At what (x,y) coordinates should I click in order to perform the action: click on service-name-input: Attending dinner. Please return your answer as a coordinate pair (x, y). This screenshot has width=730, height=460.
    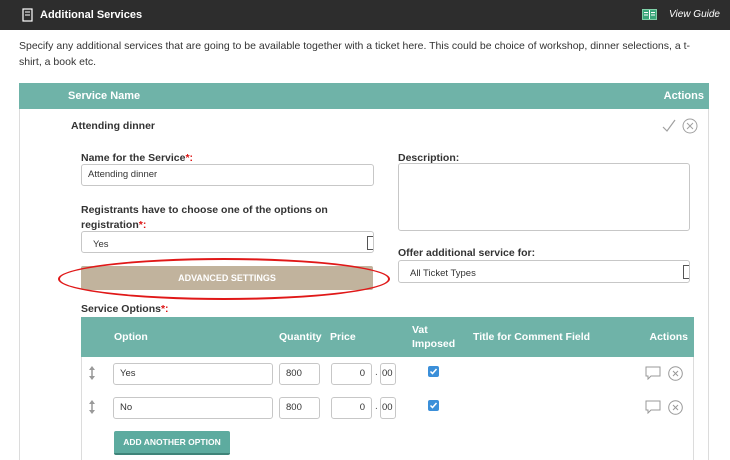
    Looking at the image, I should click on (227, 175).